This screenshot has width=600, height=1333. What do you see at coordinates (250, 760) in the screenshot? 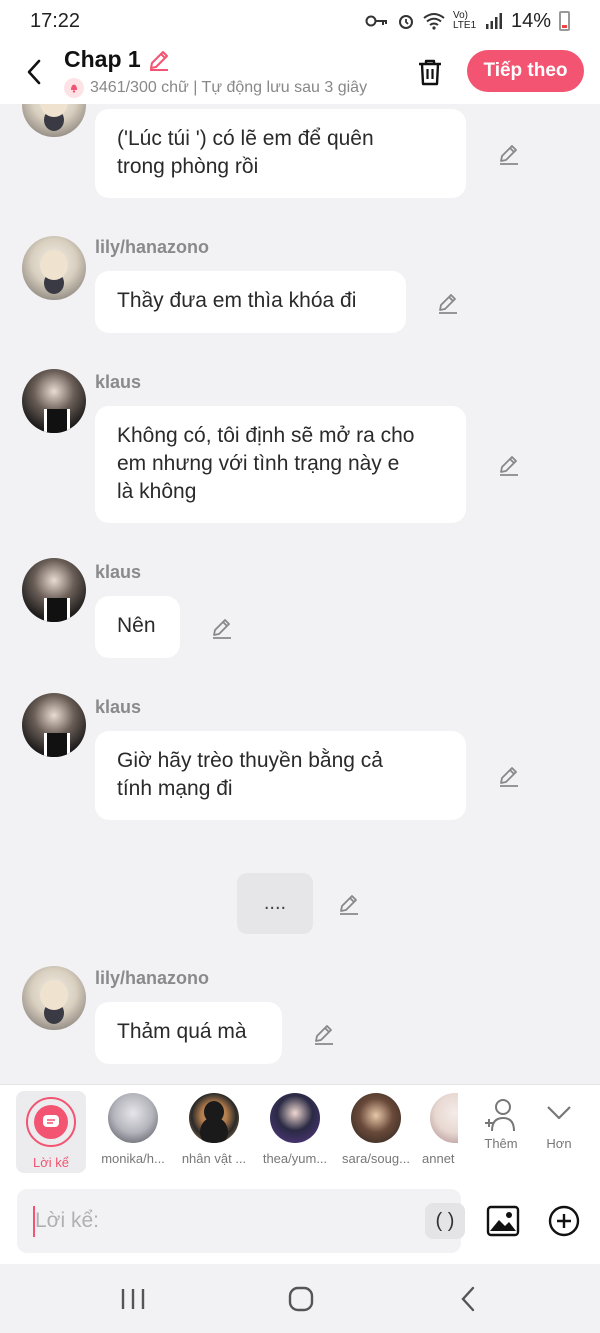
I see `message-line: Giờ hãy trèo thuyền bằng cả` at bounding box center [250, 760].